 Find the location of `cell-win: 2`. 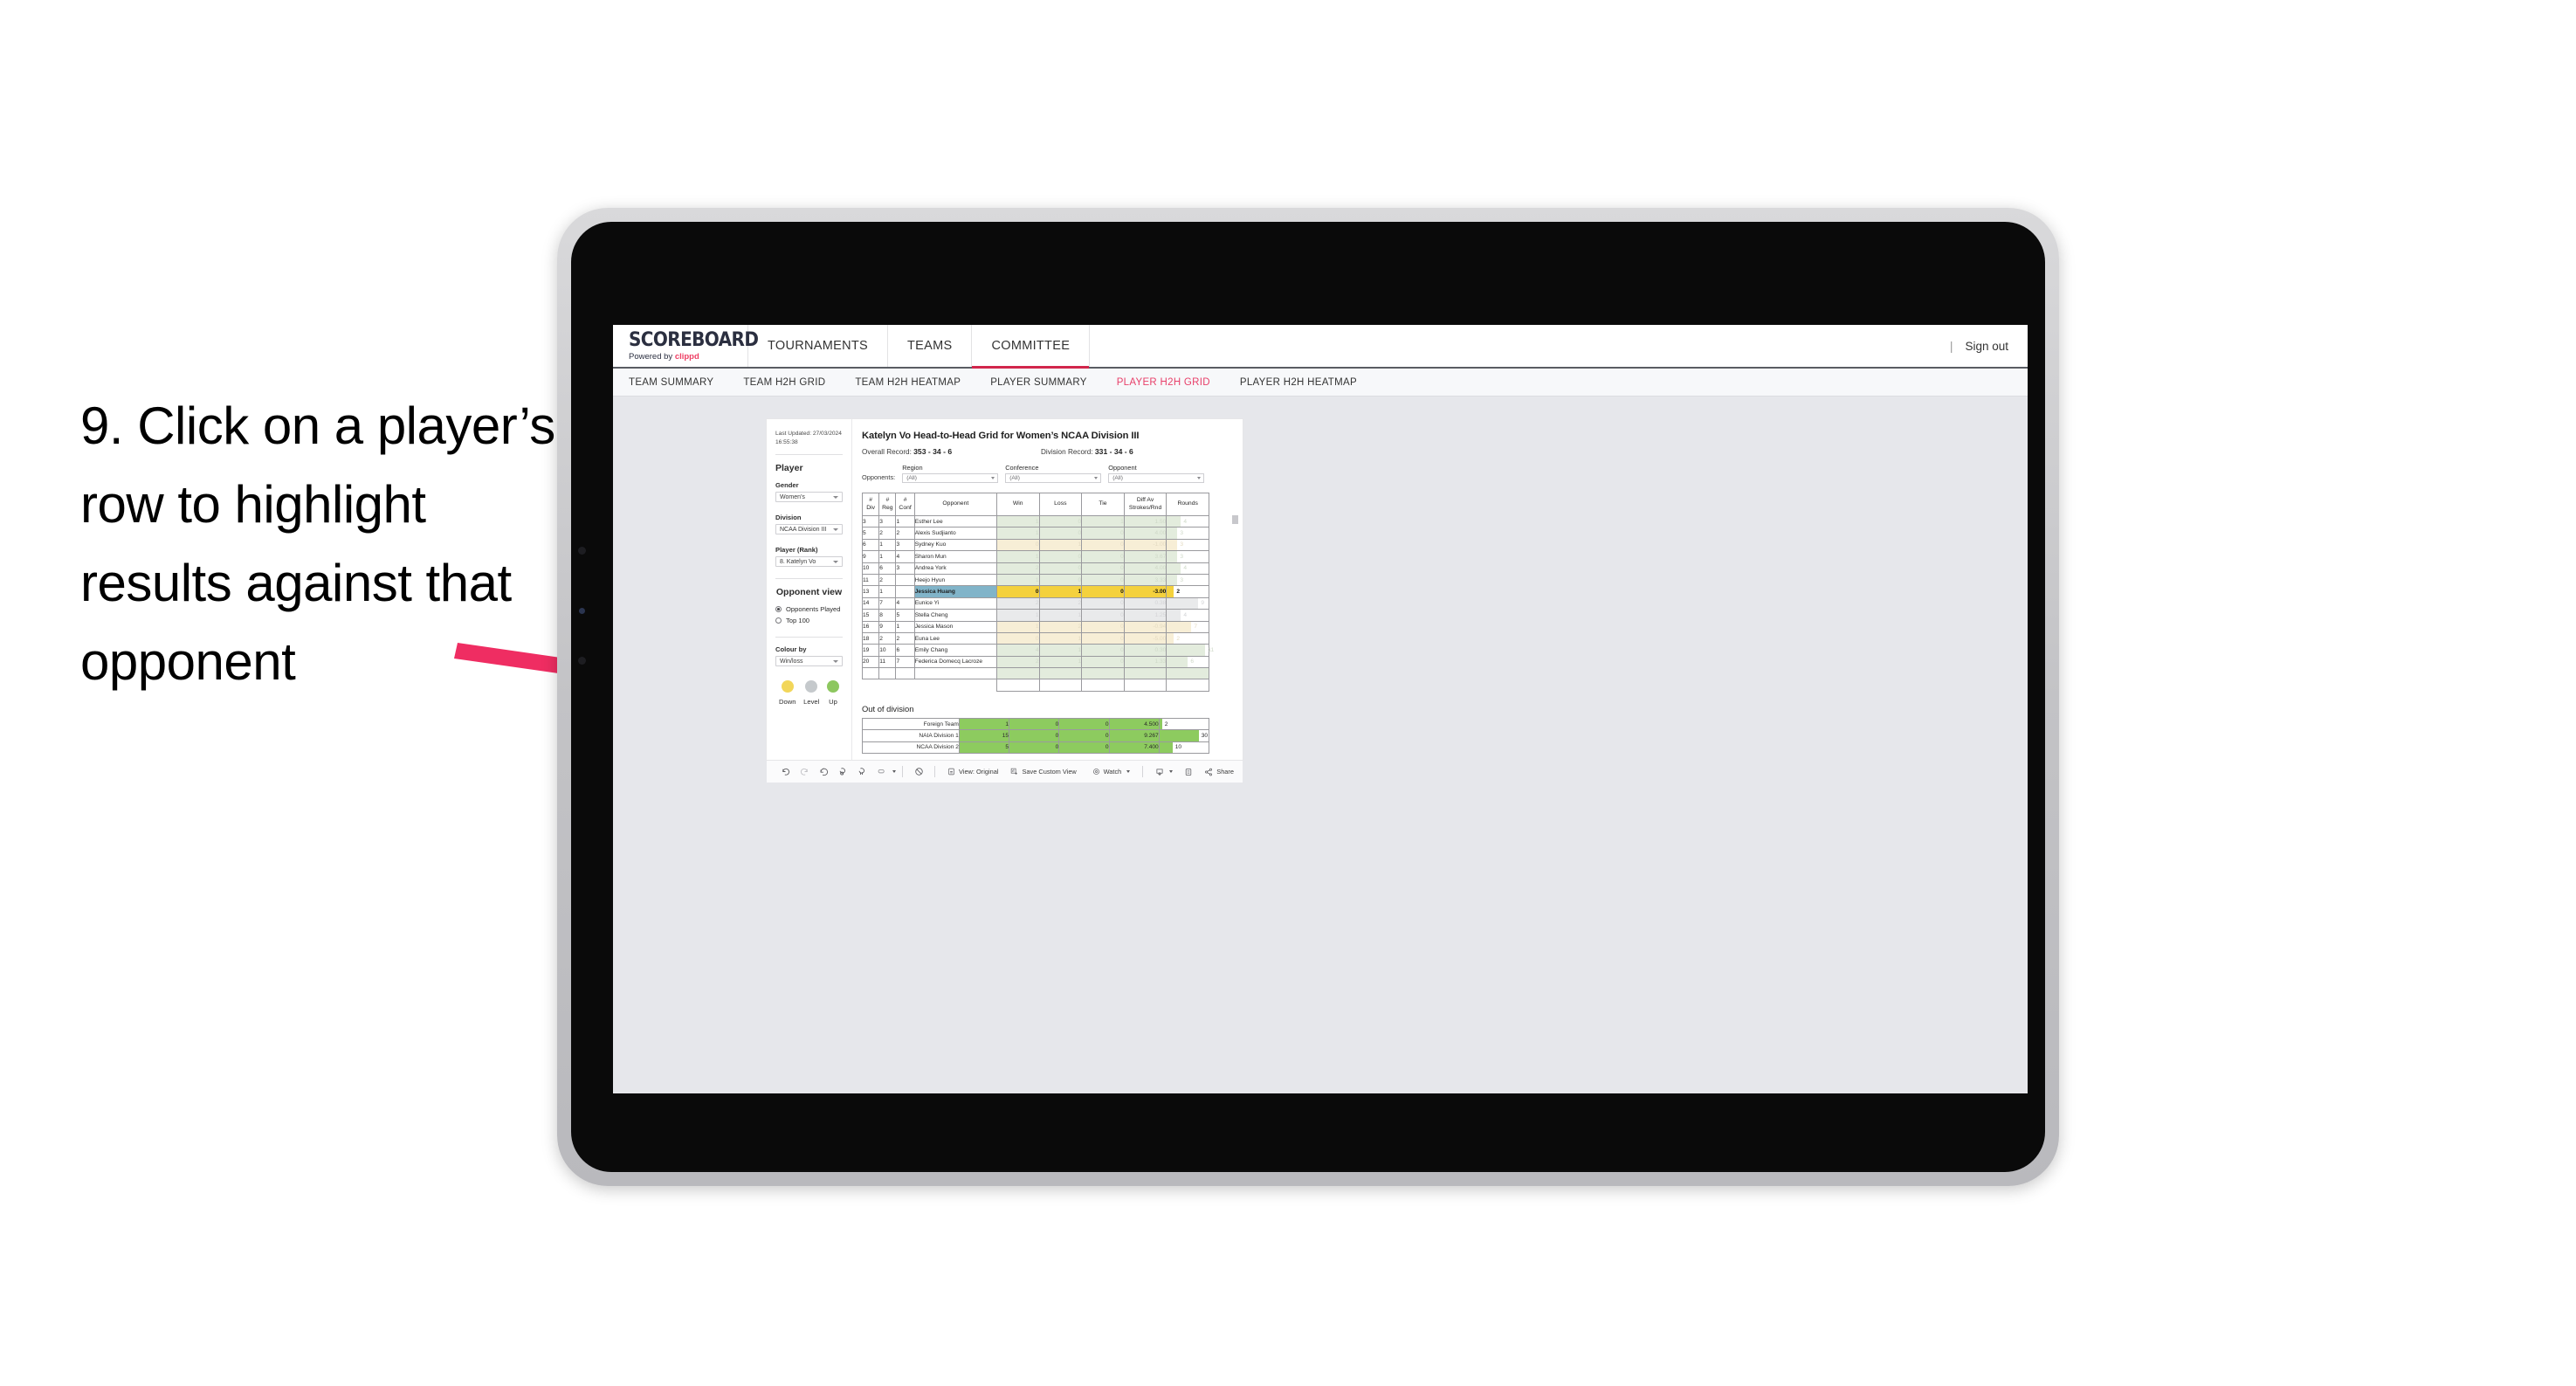

cell-win: 2 is located at coordinates (1017, 603).